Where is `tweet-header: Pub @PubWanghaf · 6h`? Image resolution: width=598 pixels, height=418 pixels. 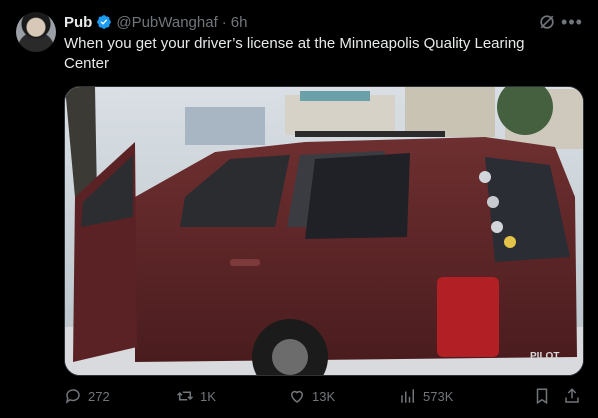
tweet-header: Pub @PubWanghaf · 6h is located at coordinates (155, 22).